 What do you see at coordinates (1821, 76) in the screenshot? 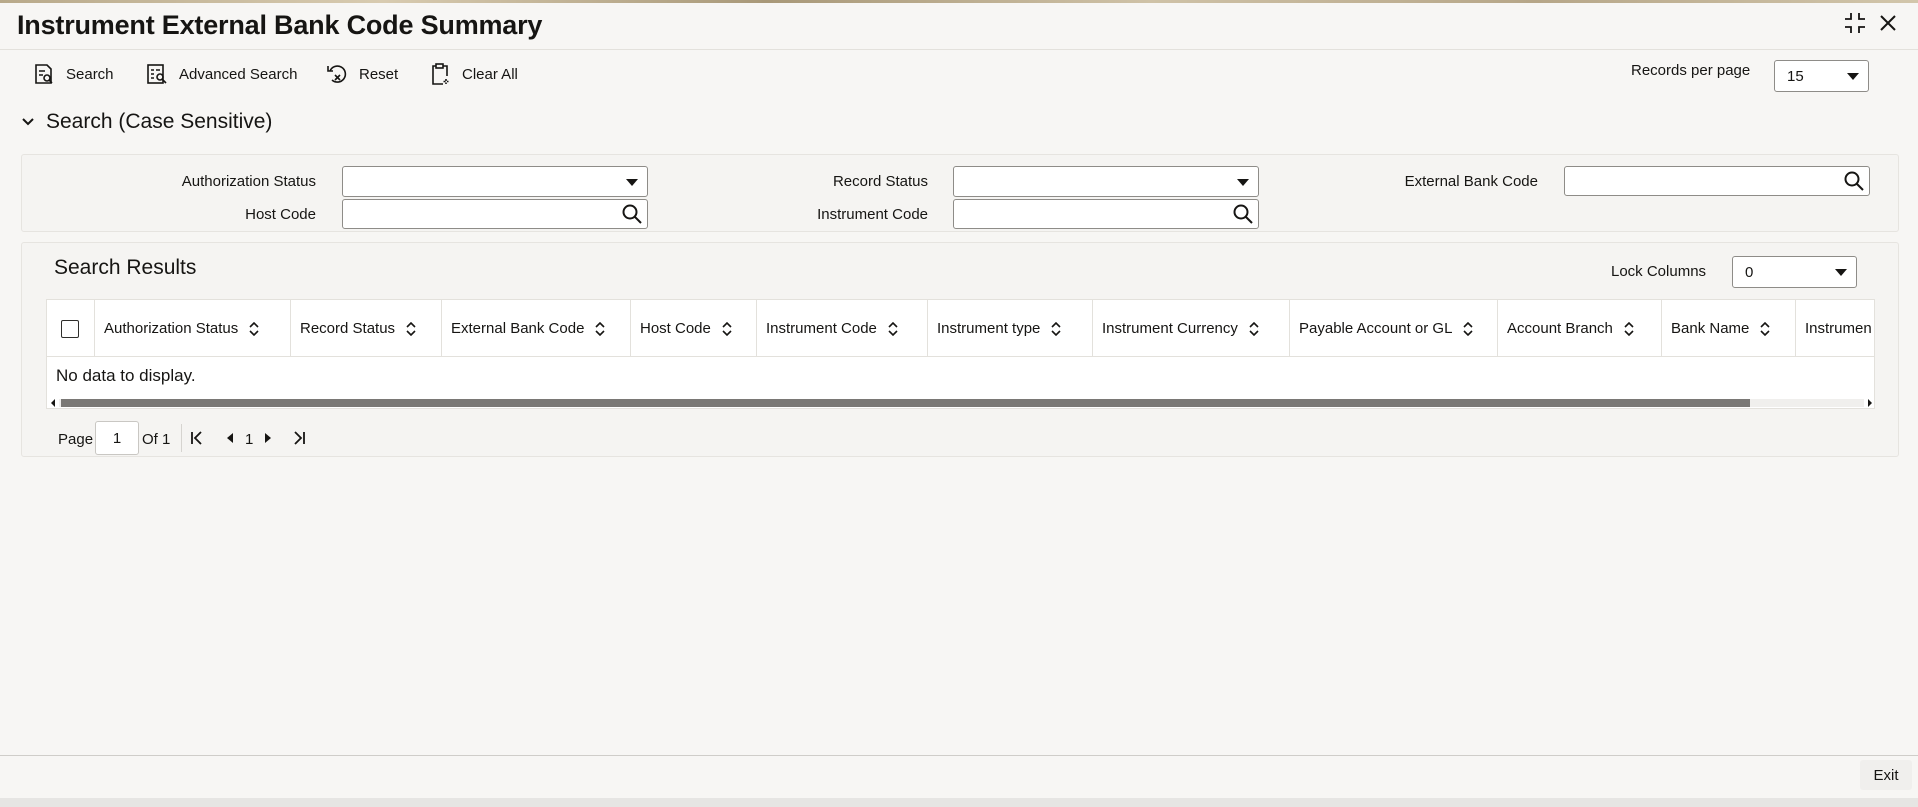
I see `records-per-page-select: 15` at bounding box center [1821, 76].